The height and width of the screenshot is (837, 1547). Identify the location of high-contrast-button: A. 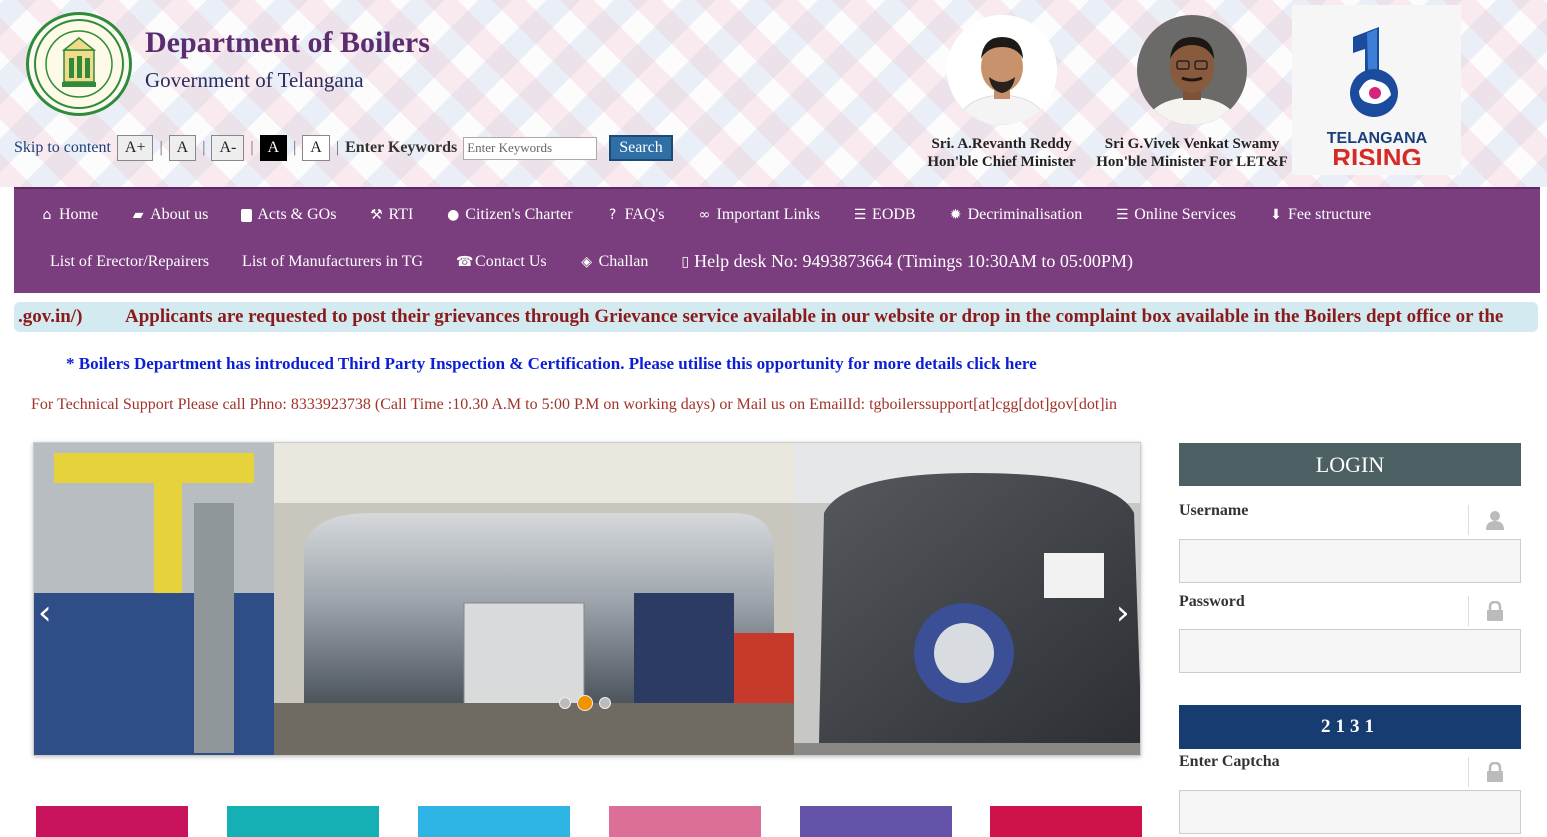
(273, 148).